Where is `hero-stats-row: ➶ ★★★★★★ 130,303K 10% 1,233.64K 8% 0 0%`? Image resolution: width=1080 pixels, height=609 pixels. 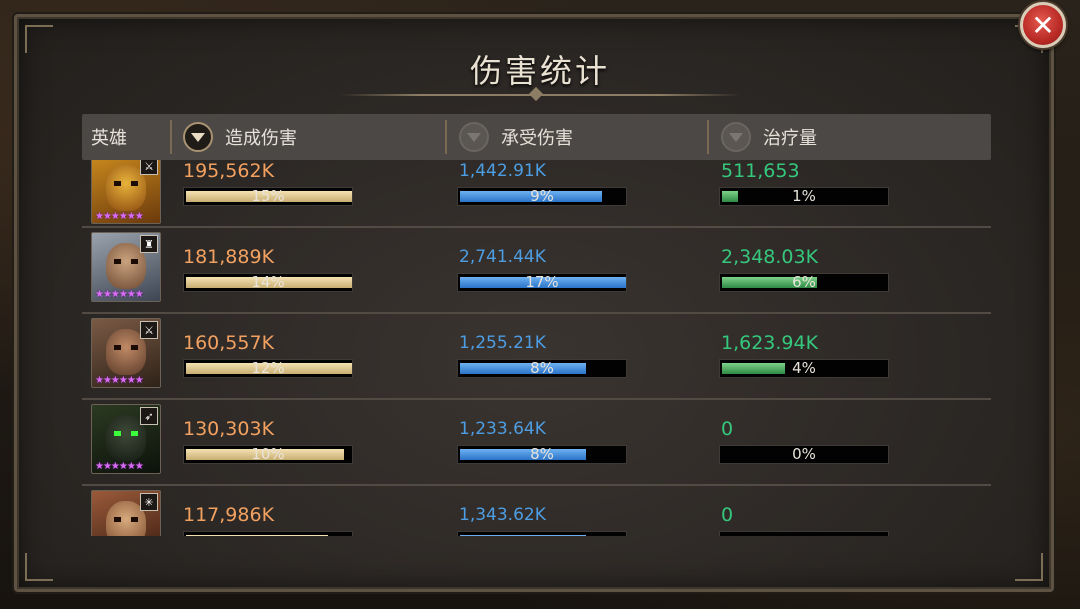
hero-stats-row: ➶ ★★★★★★ 130,303K 10% 1,233.64K 8% 0 0% is located at coordinates (536, 443).